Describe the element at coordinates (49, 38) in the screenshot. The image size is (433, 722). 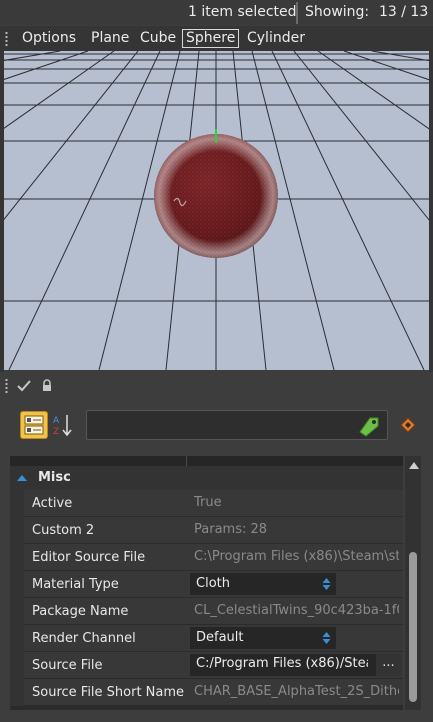
I see `tab-options: Options` at that location.